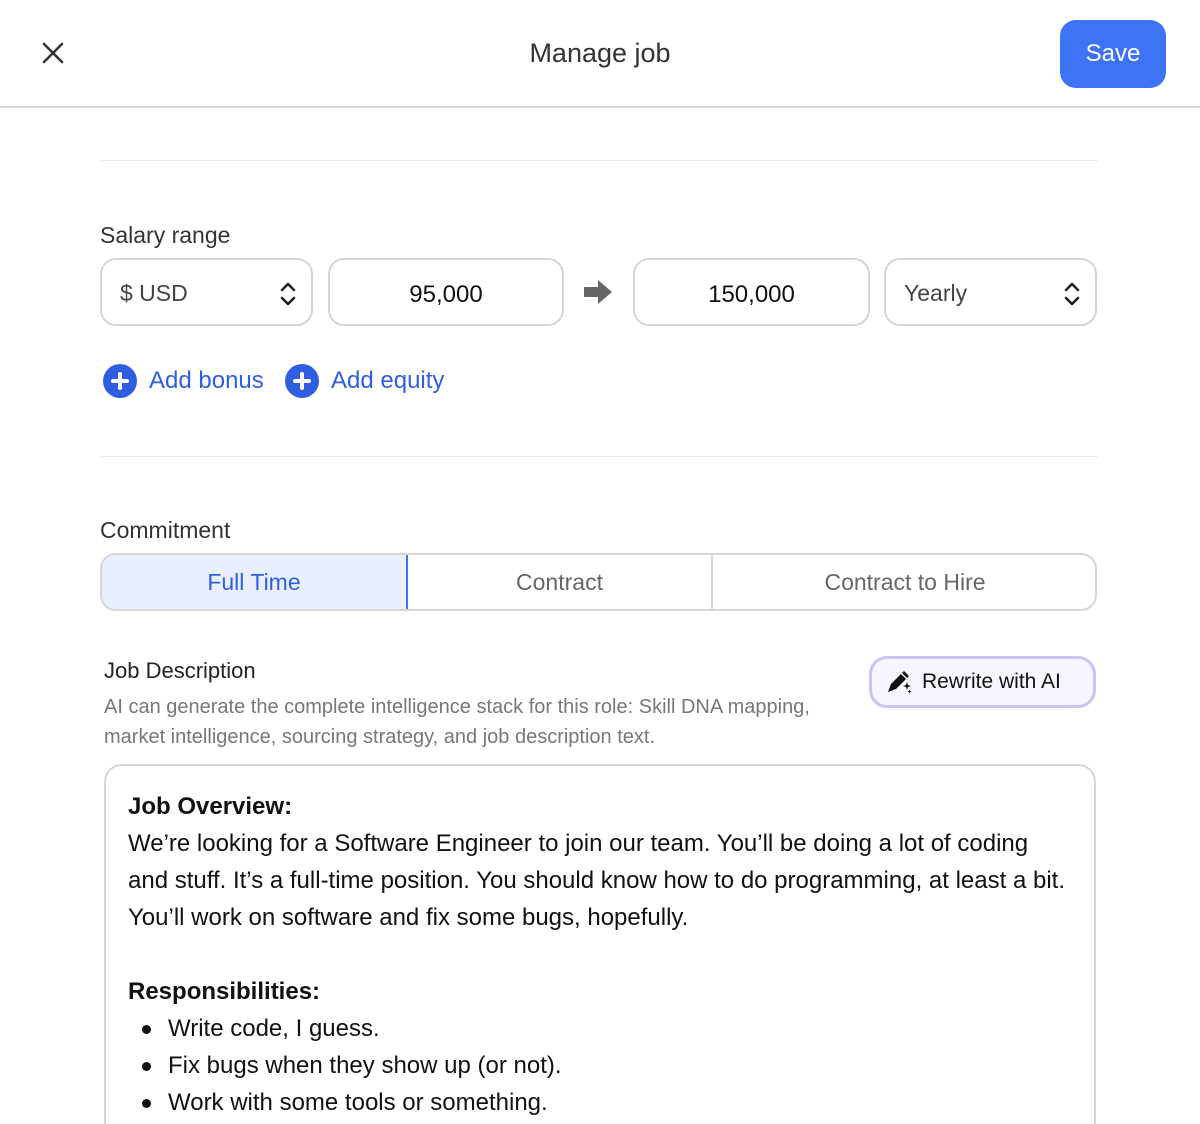  What do you see at coordinates (446, 292) in the screenshot?
I see `salary-min-input: 95,000` at bounding box center [446, 292].